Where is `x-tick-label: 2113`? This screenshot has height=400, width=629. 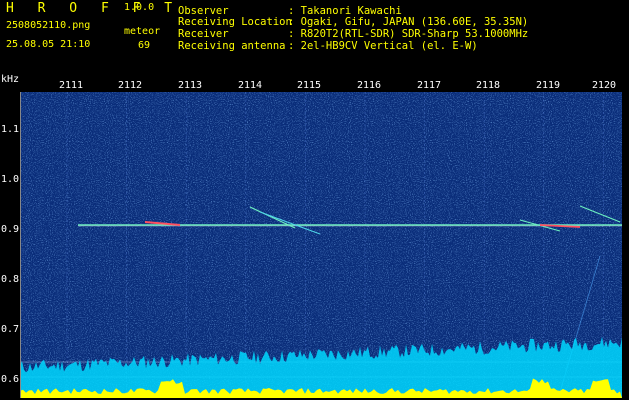 x-tick-label: 2113 is located at coordinates (190, 85).